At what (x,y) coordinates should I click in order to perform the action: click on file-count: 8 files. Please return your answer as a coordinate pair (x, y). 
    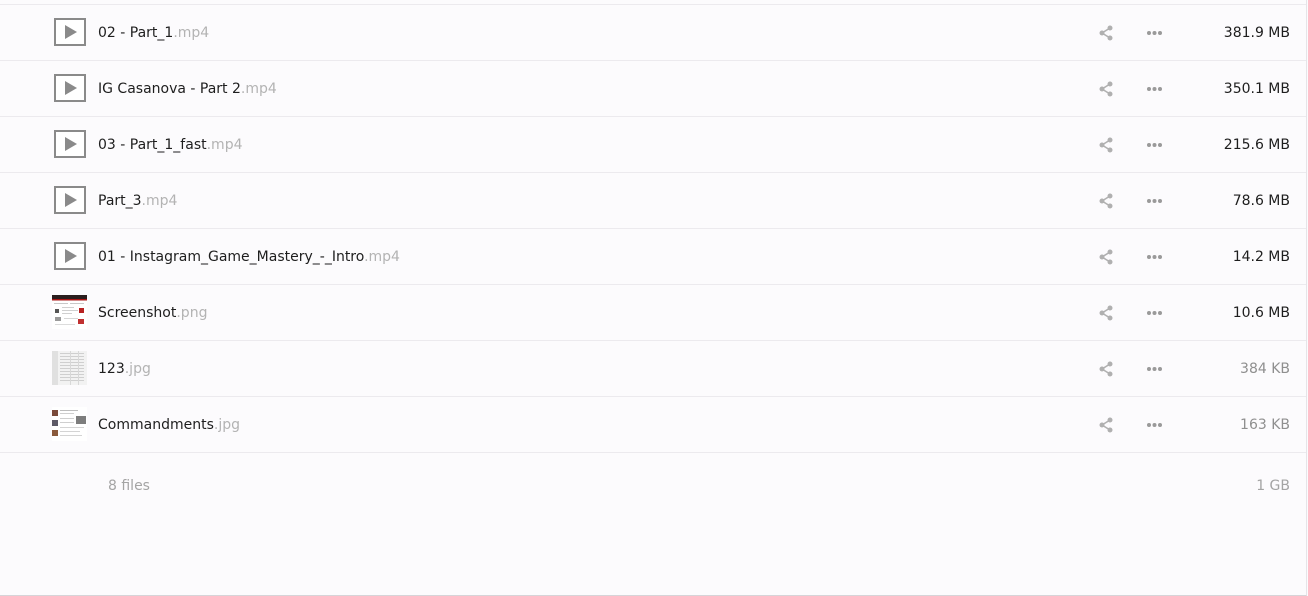
    Looking at the image, I should click on (129, 486).